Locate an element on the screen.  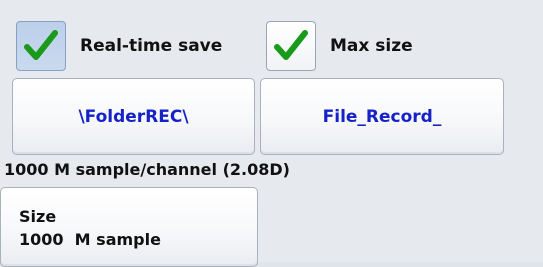
realtime-save-toggle: Real-time save is located at coordinates (119, 46).